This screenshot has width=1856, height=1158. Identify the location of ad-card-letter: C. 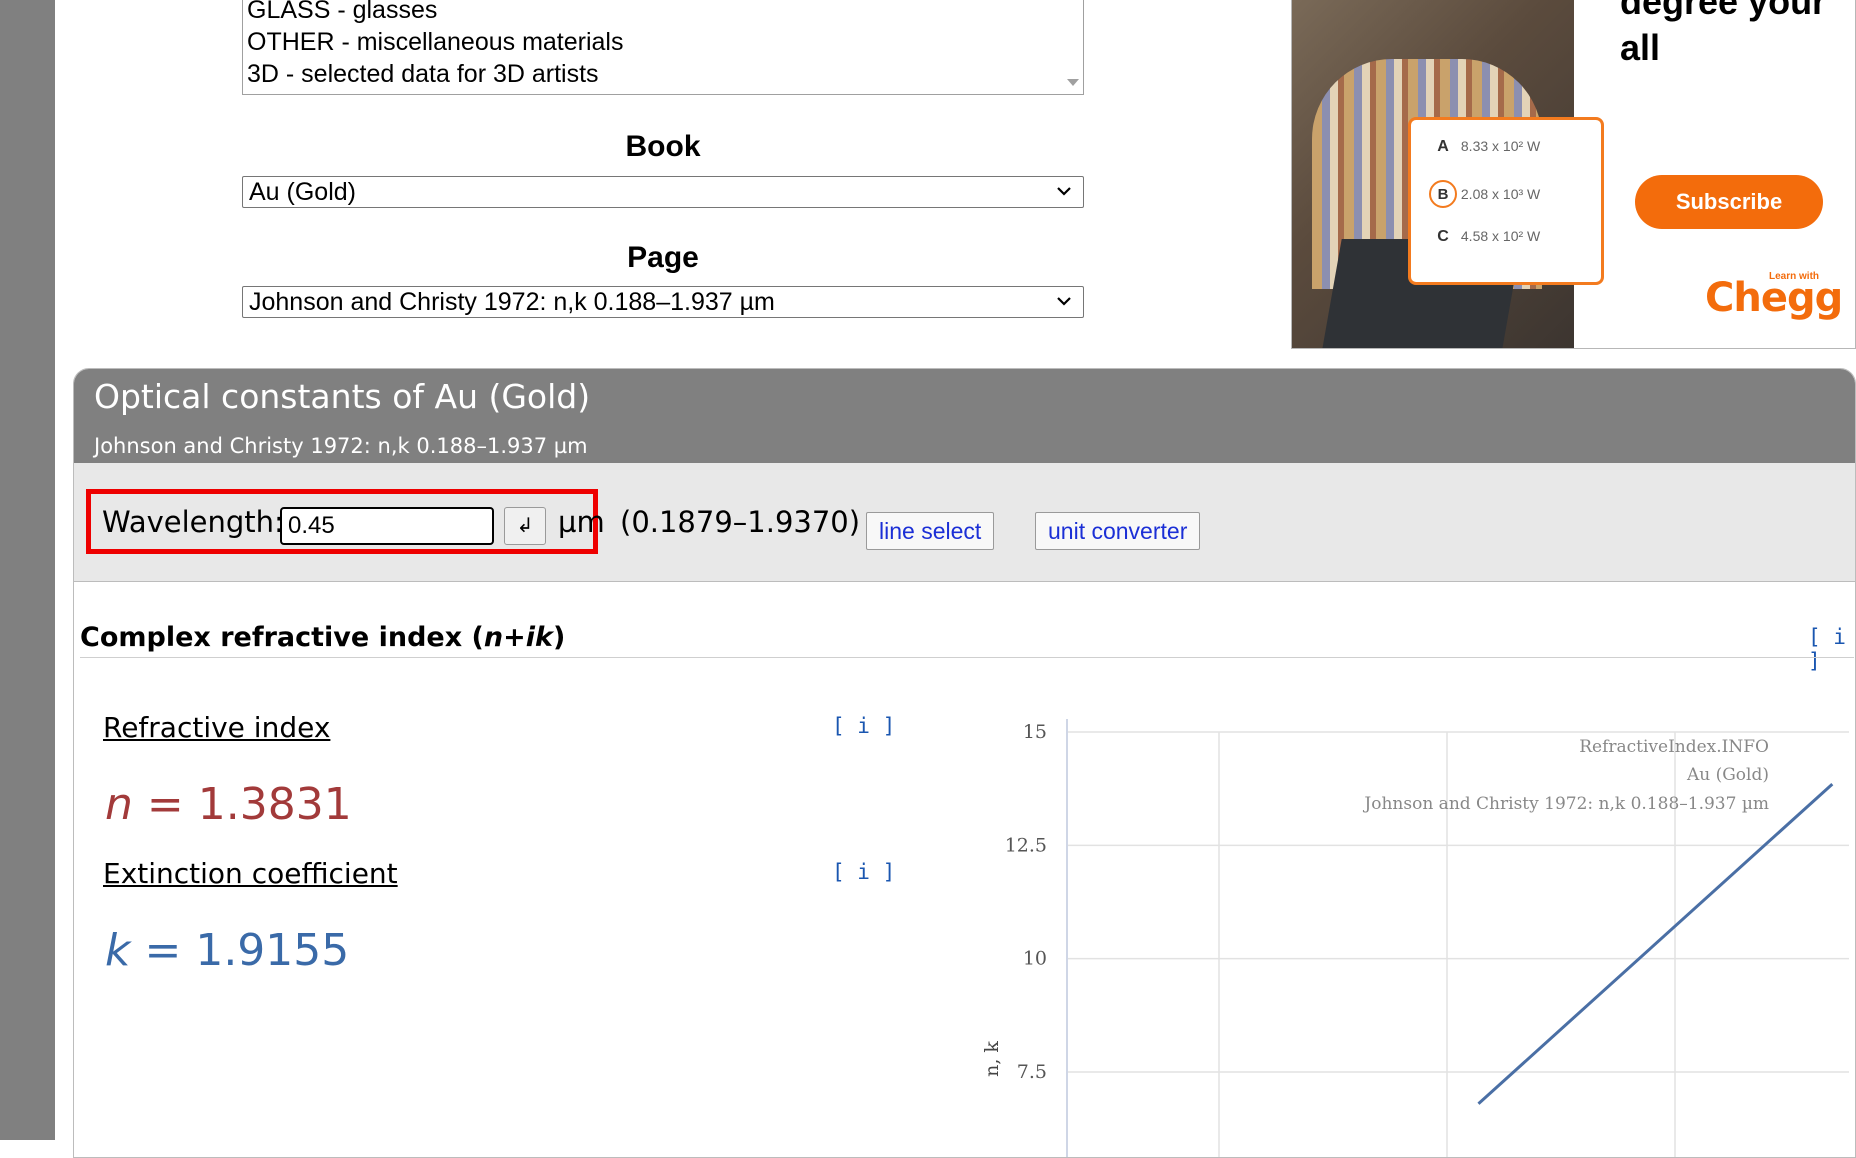
(1443, 236).